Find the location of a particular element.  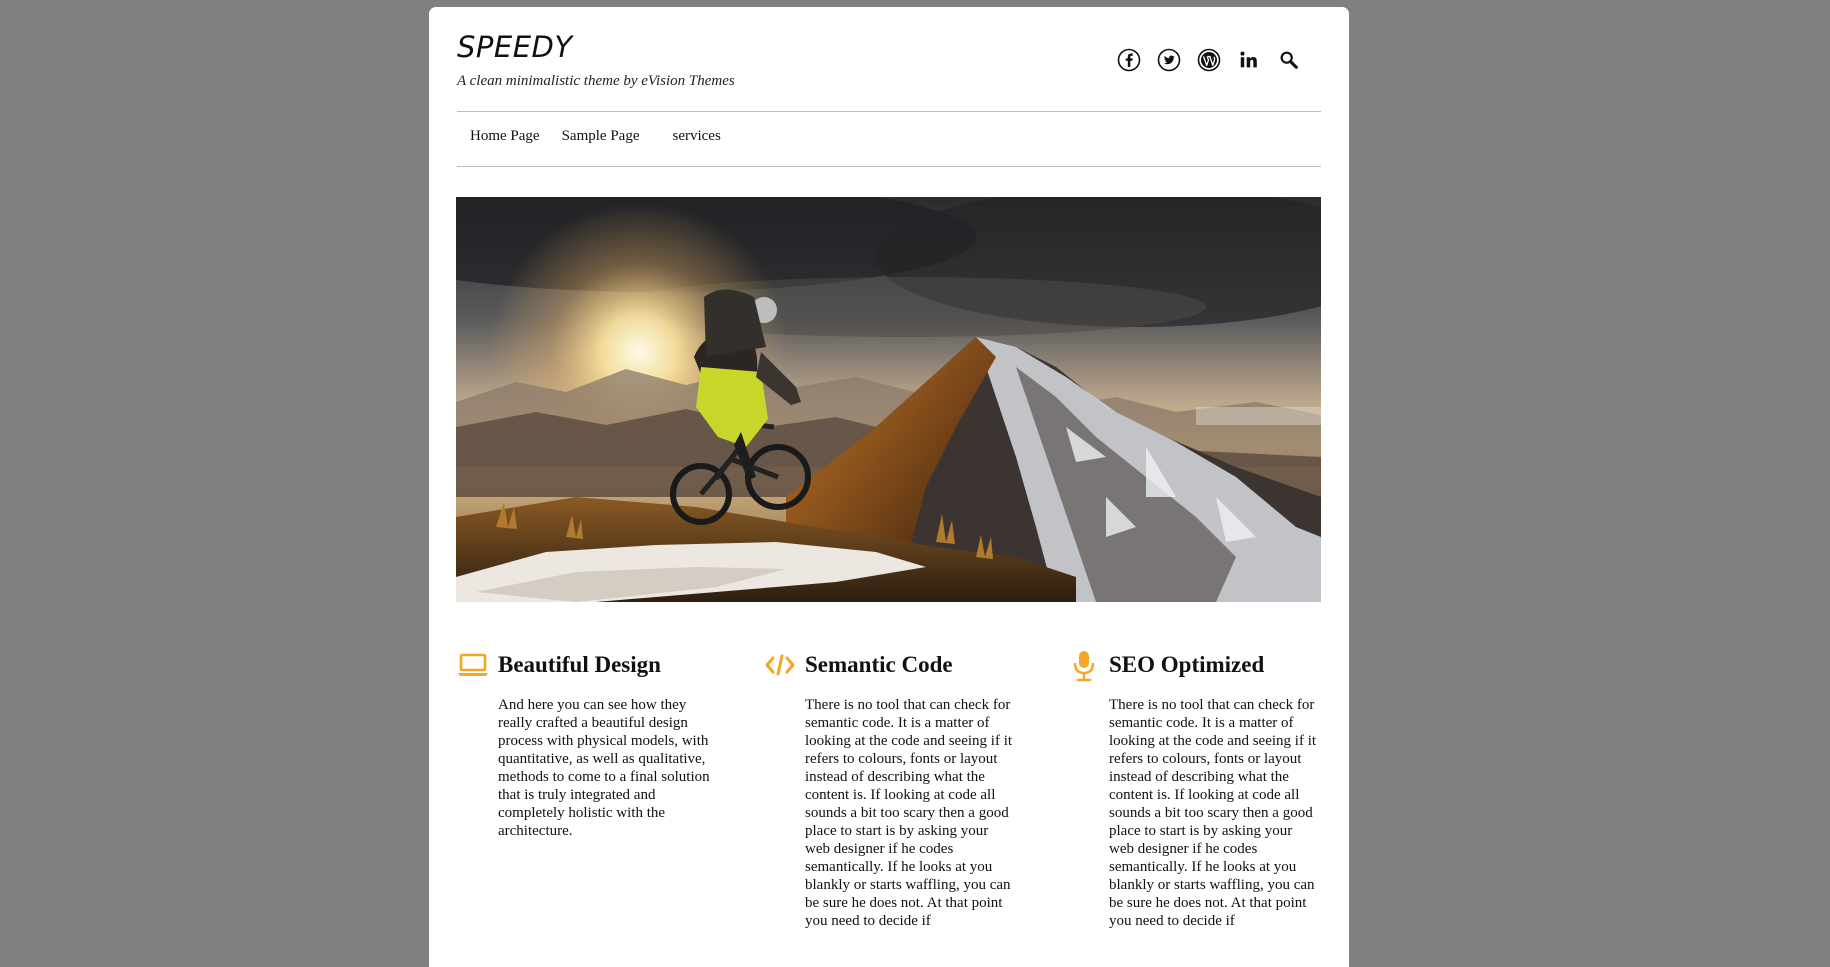

search-icon is located at coordinates (1289, 60).